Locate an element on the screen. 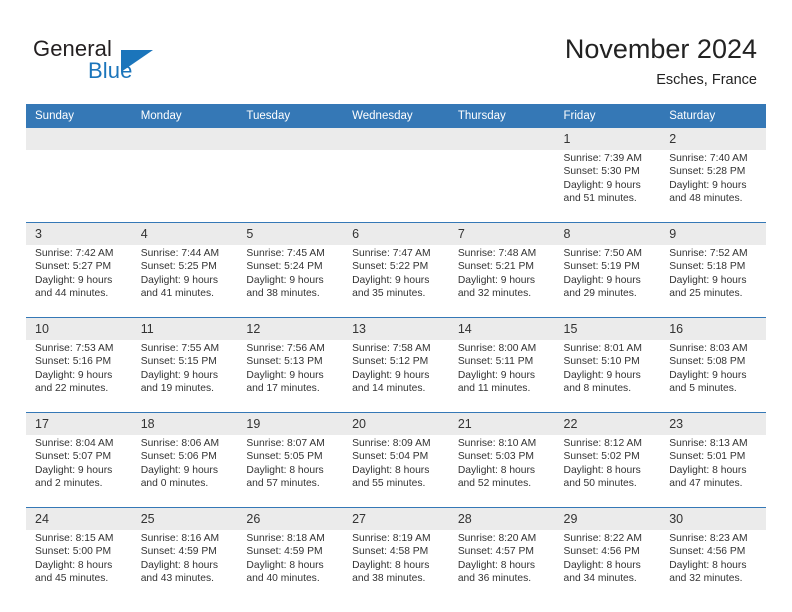 This screenshot has width=792, height=612. sunset-text: Sunset: 5:22 PM is located at coordinates (390, 267).